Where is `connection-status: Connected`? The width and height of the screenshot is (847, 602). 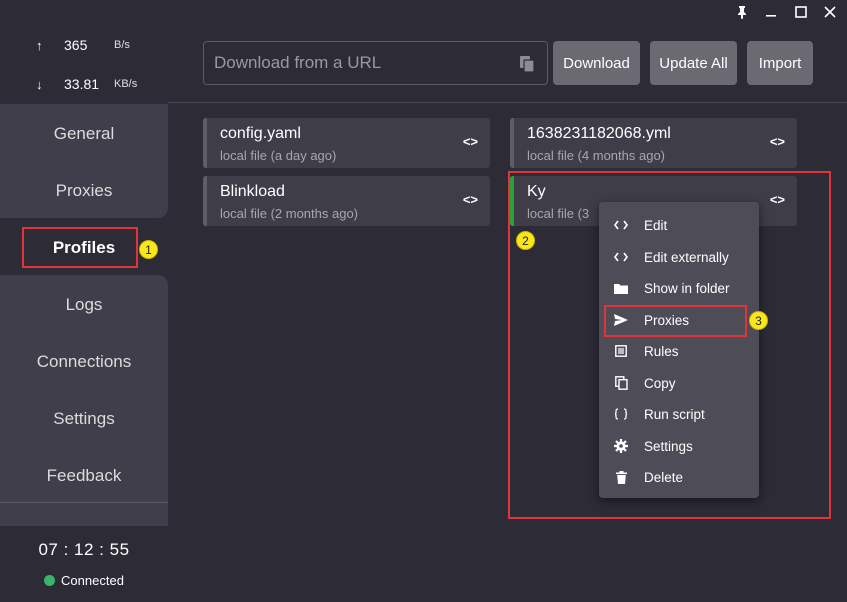 connection-status: Connected is located at coordinates (84, 580).